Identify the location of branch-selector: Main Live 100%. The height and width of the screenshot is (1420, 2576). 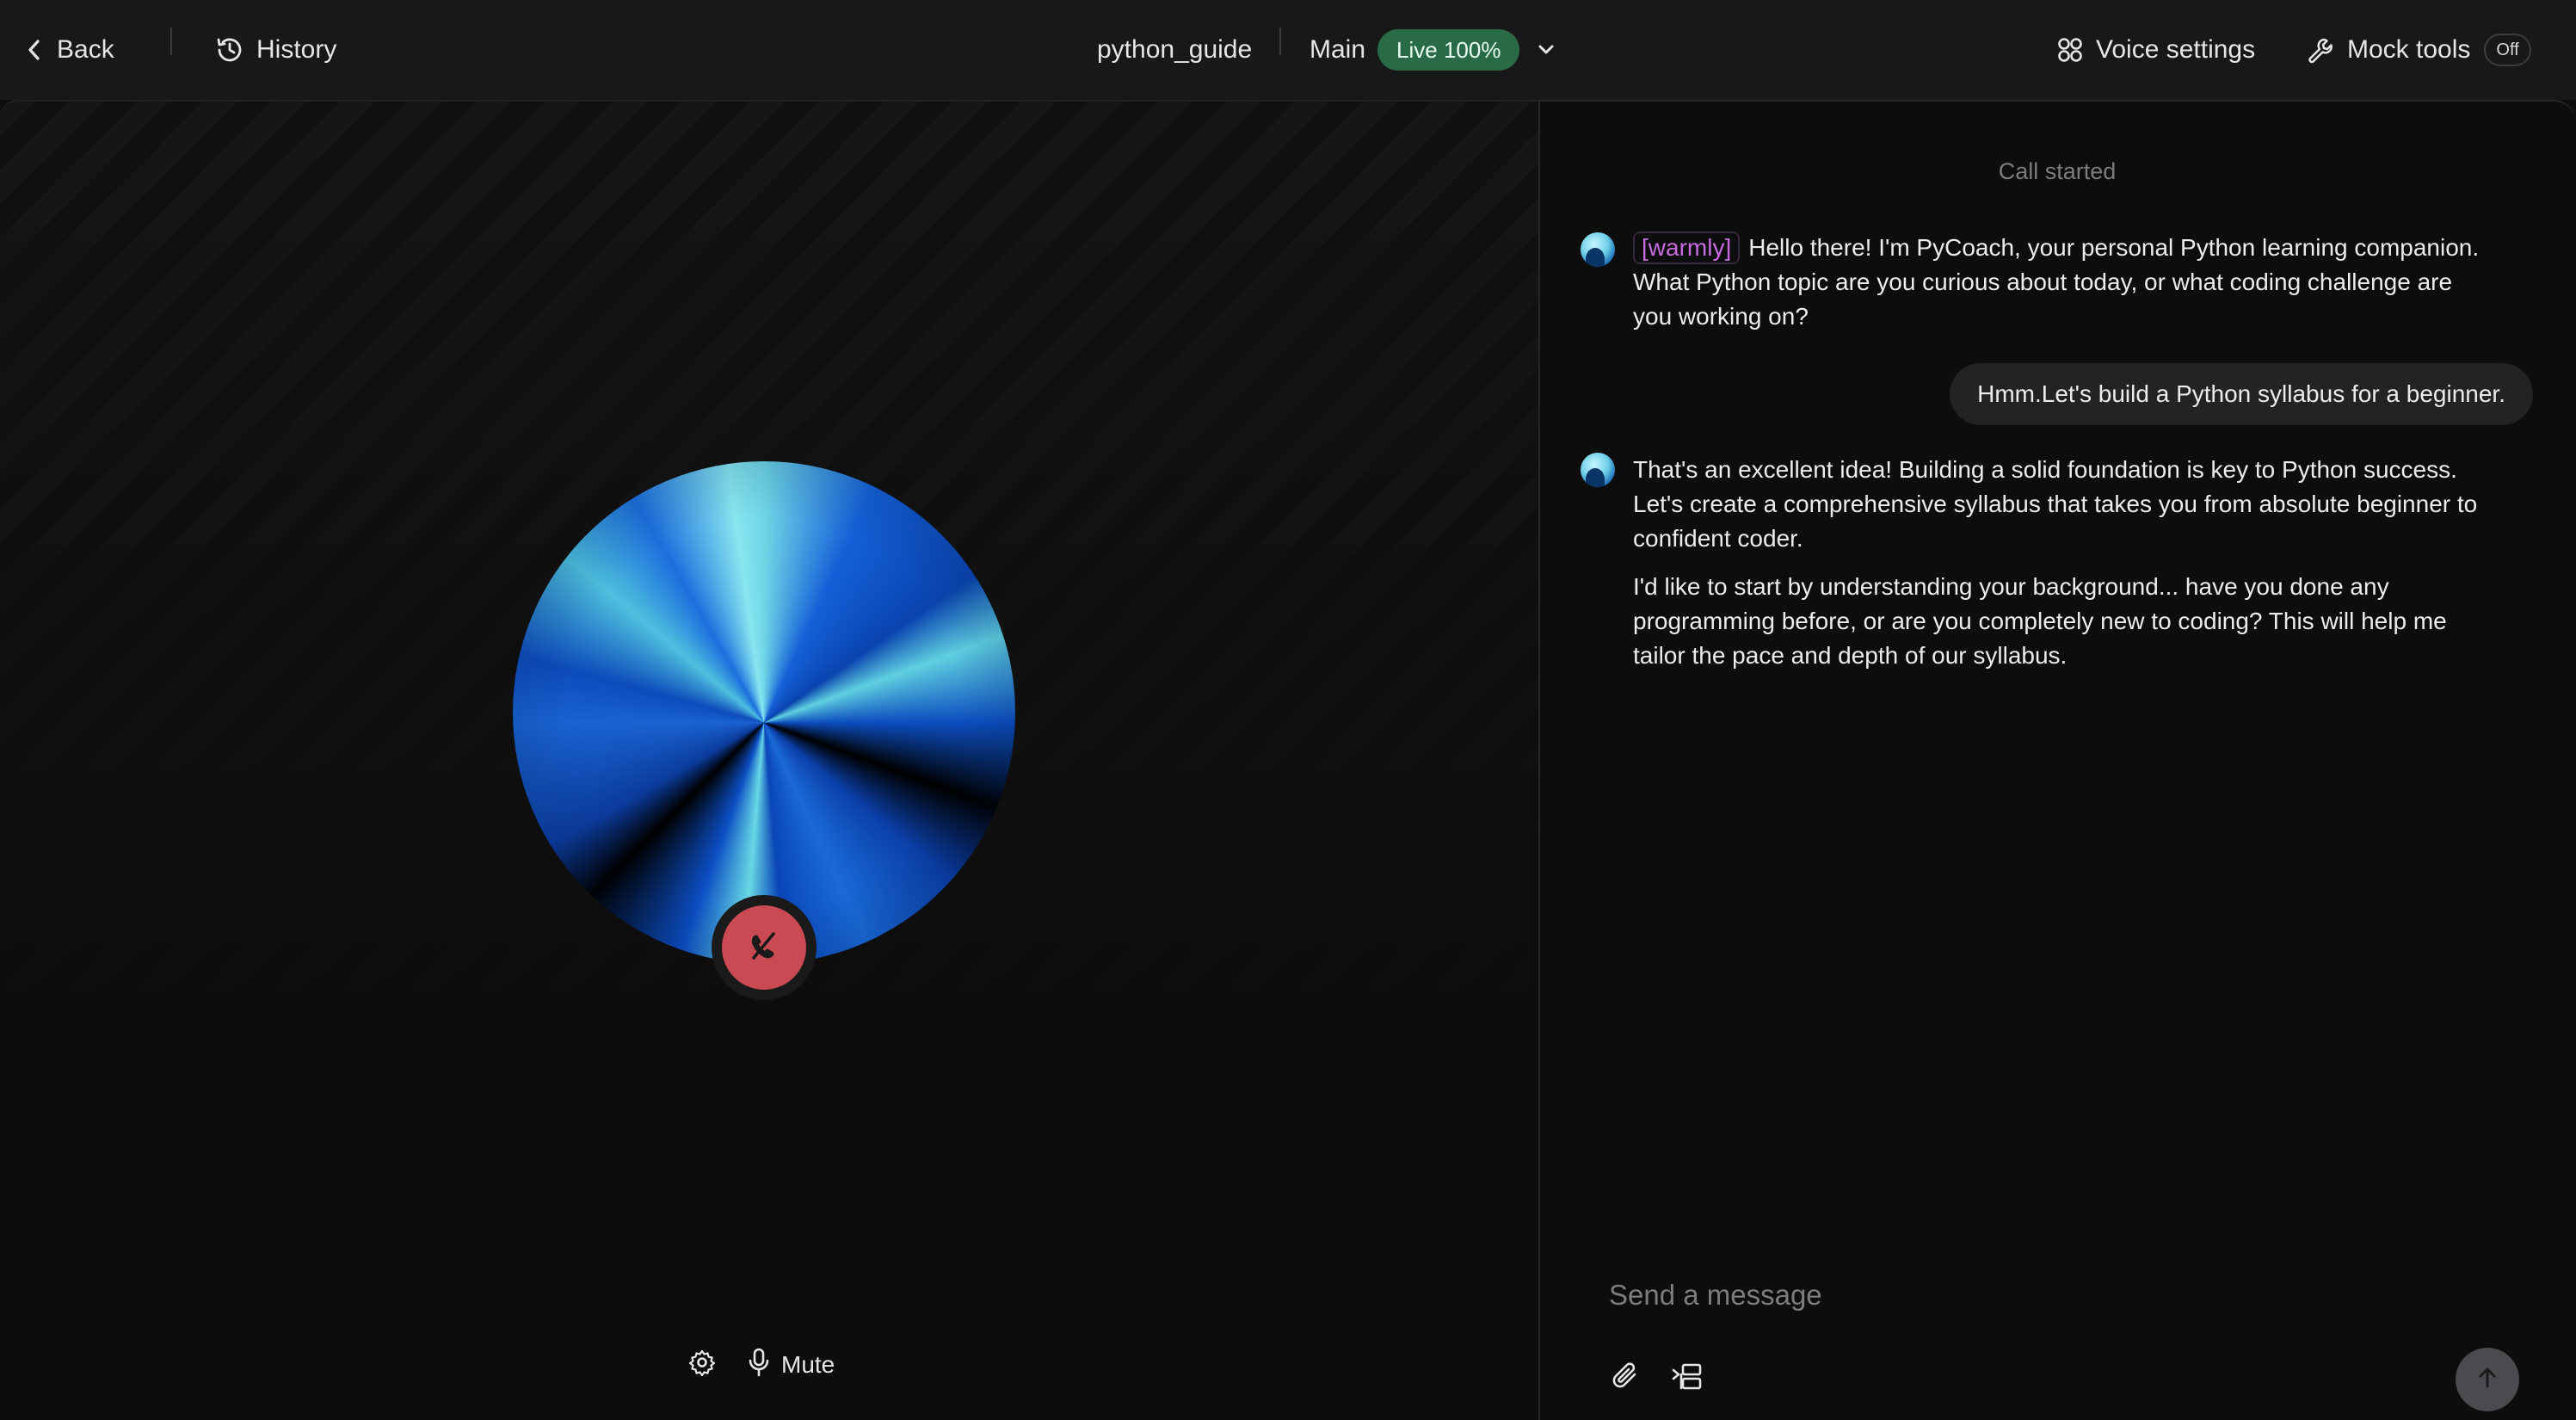
(1433, 50).